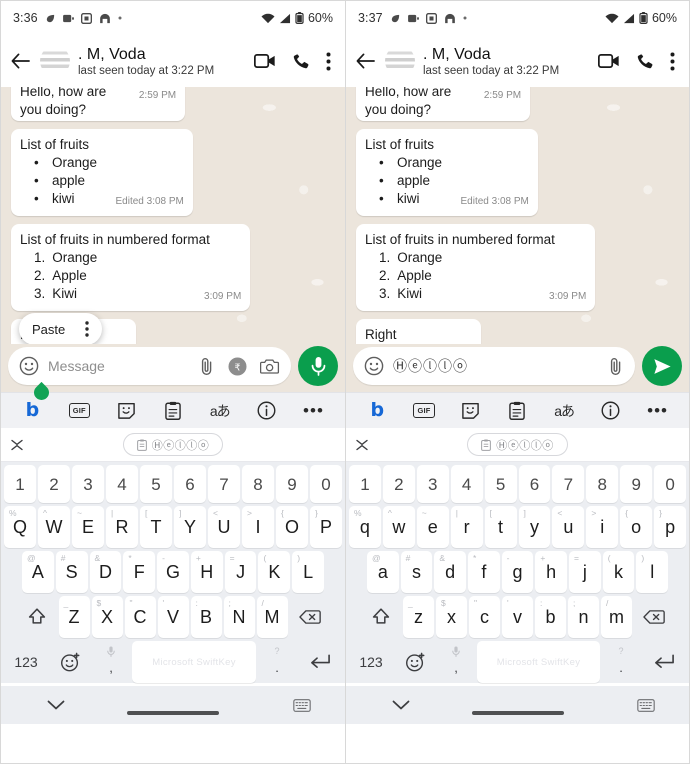 The height and width of the screenshot is (764, 690). Describe the element at coordinates (484, 572) in the screenshot. I see `key-f: * f` at that location.